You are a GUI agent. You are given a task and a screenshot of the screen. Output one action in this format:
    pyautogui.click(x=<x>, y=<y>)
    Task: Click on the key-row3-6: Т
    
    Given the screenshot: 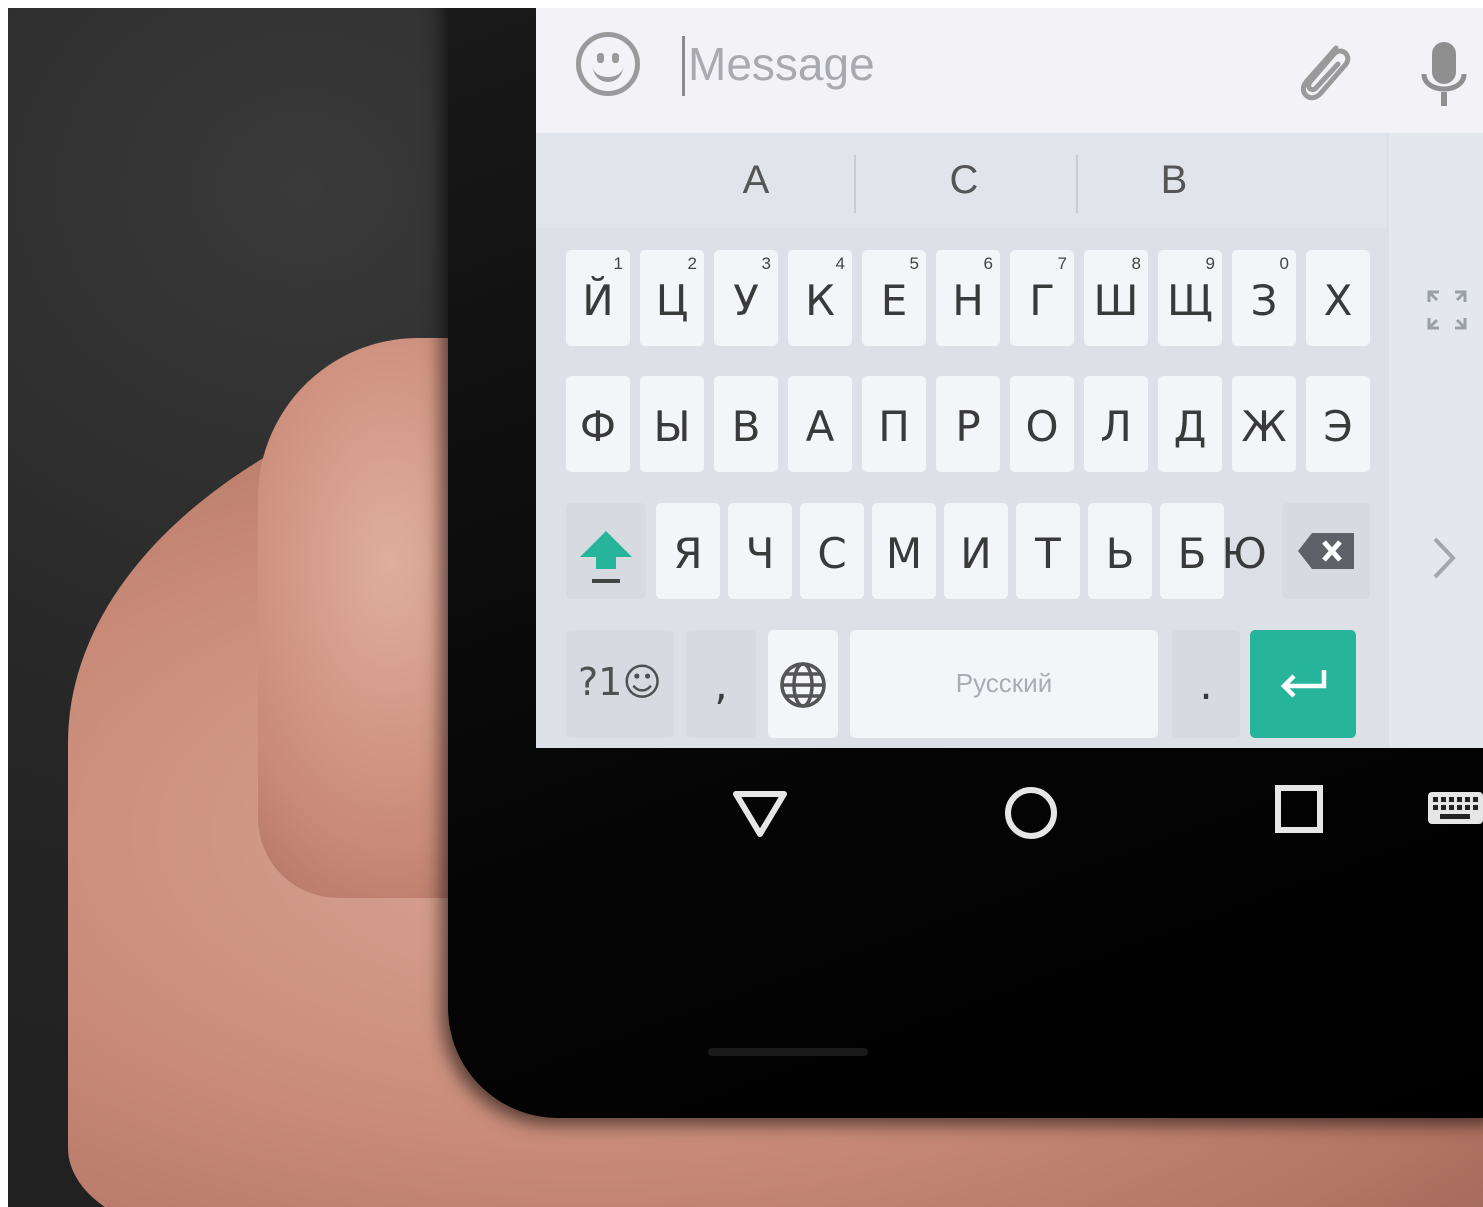 What is the action you would take?
    pyautogui.click(x=1048, y=551)
    